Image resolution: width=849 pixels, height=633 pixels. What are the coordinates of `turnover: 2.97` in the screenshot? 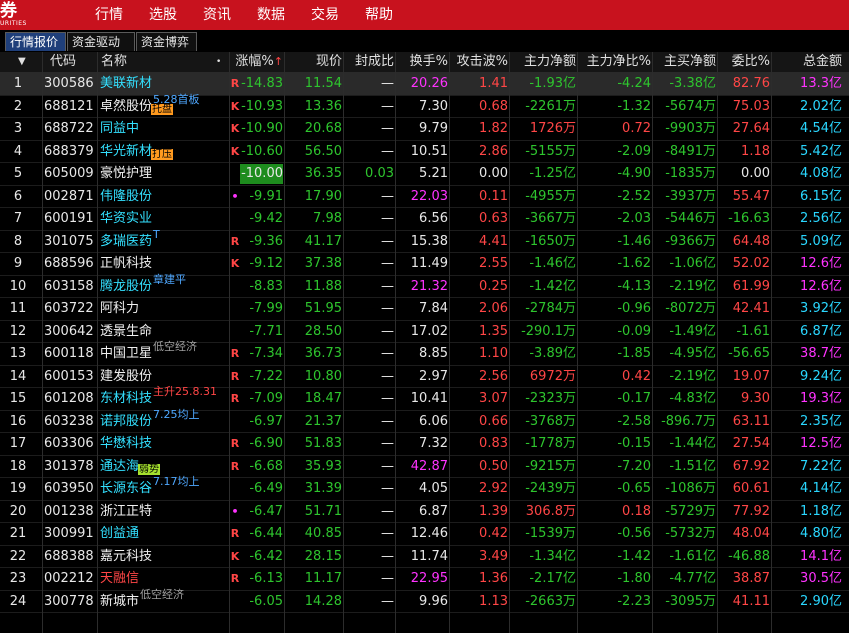 It's located at (433, 376).